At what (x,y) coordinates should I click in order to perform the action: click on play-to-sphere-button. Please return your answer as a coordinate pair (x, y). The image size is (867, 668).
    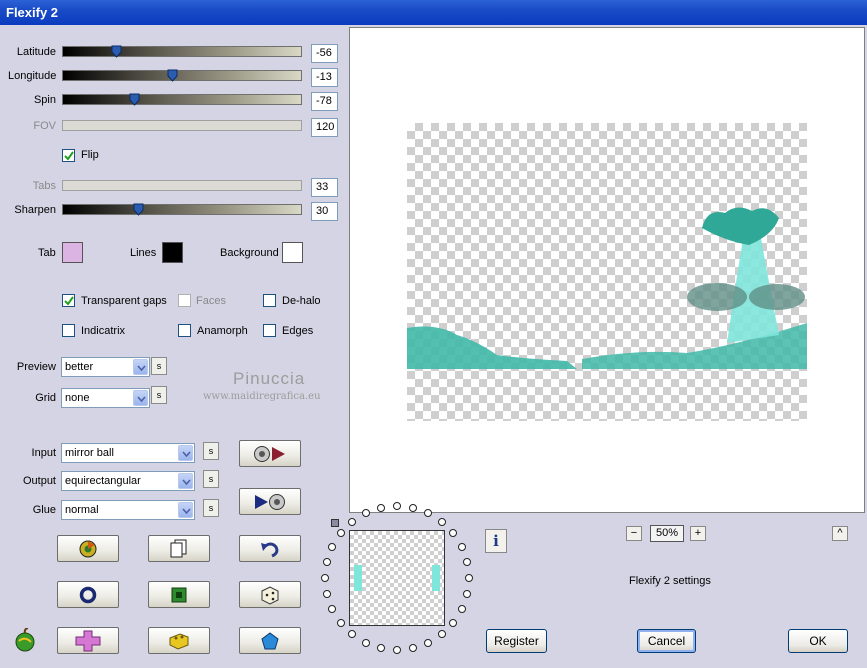
    Looking at the image, I should click on (270, 501).